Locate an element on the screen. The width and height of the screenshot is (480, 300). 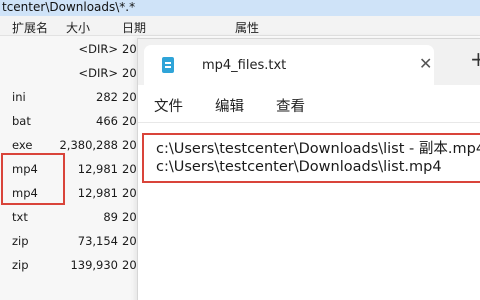
file-size: 2,380,288 is located at coordinates (88, 145).